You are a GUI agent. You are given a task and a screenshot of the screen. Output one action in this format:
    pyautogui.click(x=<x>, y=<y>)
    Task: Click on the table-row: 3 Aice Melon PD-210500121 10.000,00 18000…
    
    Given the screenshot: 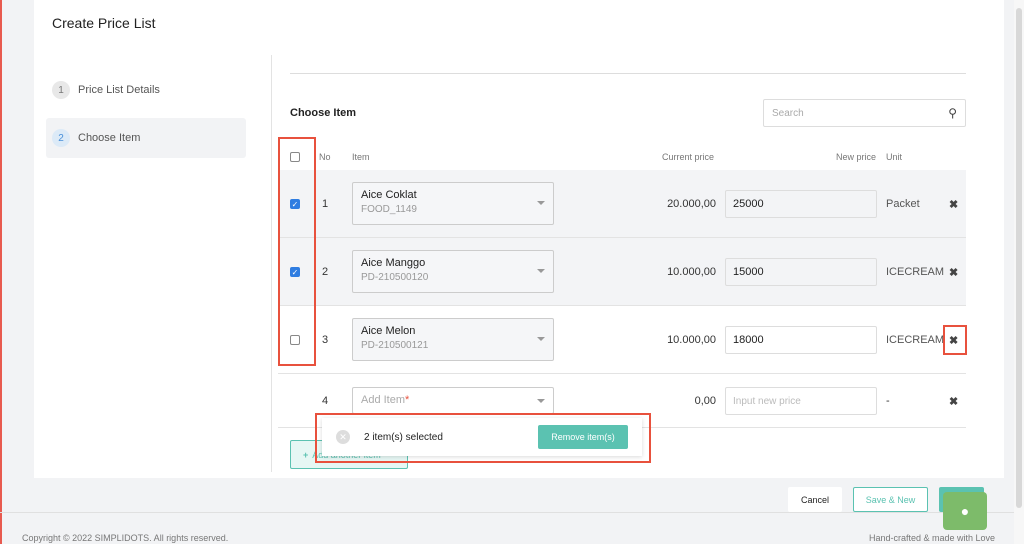 What is the action you would take?
    pyautogui.click(x=622, y=340)
    